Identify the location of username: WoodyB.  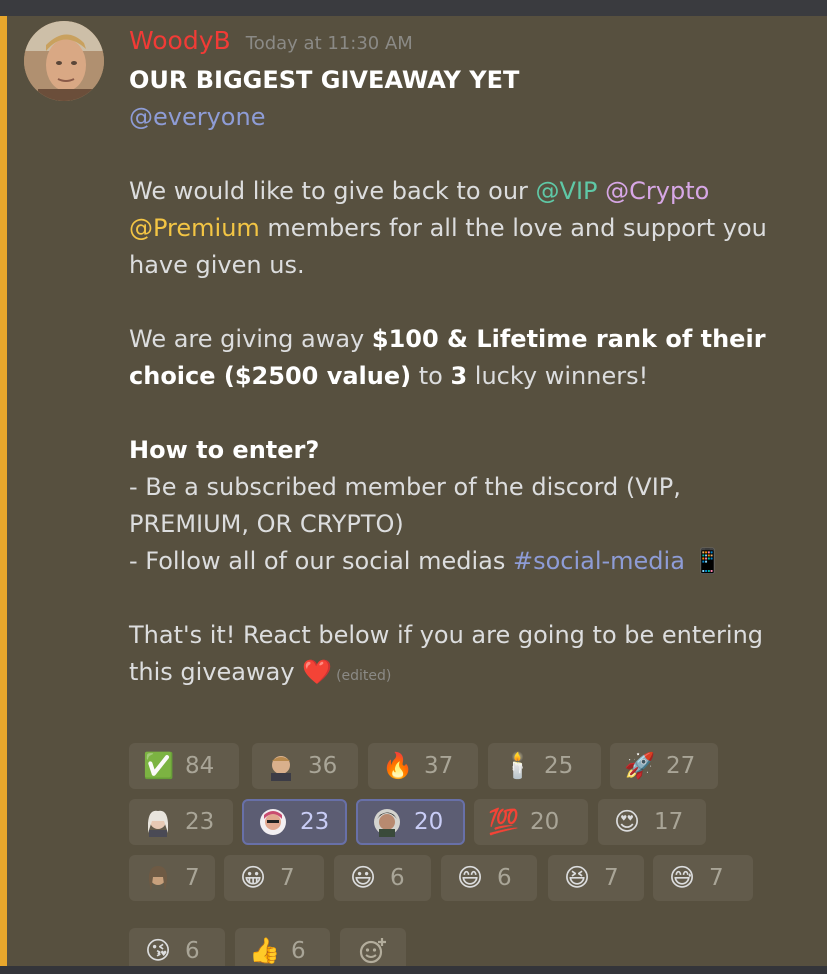
(180, 40).